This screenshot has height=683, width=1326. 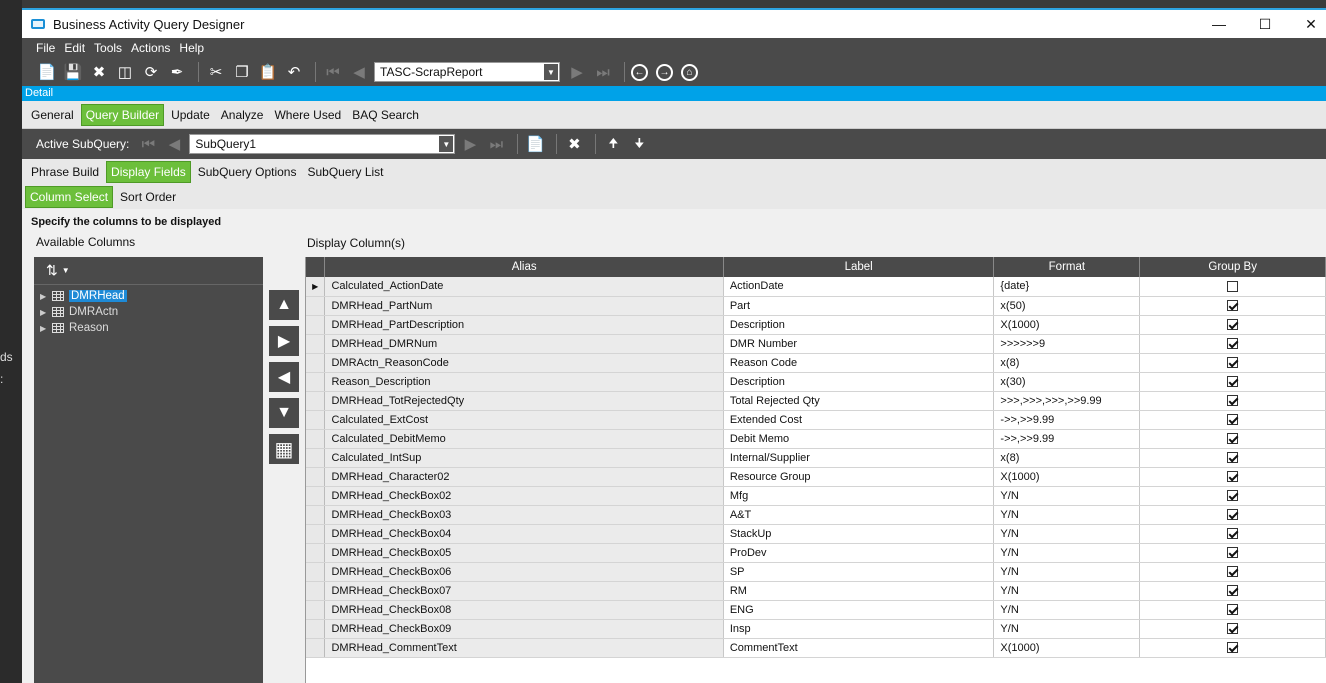 I want to click on alias-cell: DMRHead_CommentText, so click(x=524, y=648).